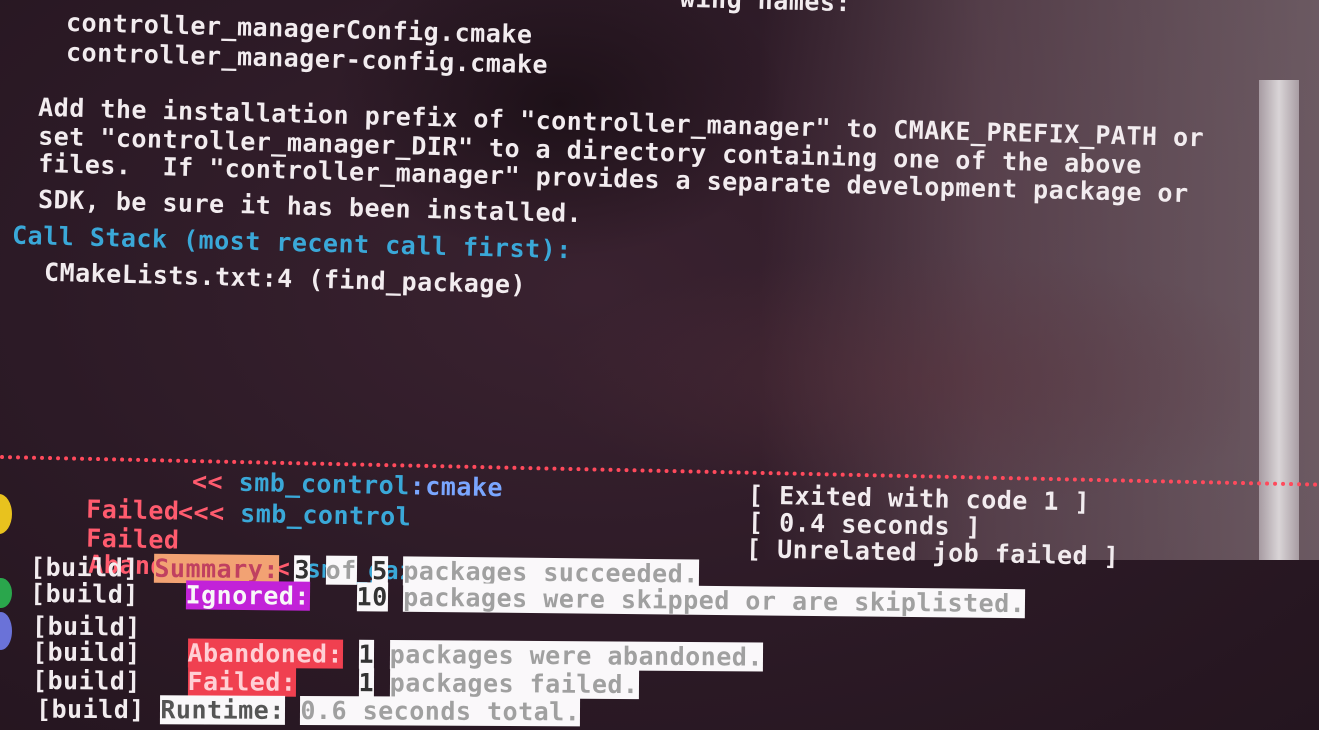 Image resolution: width=1319 pixels, height=730 pixels. What do you see at coordinates (456, 487) in the screenshot?
I see `job-stage: :cmake` at bounding box center [456, 487].